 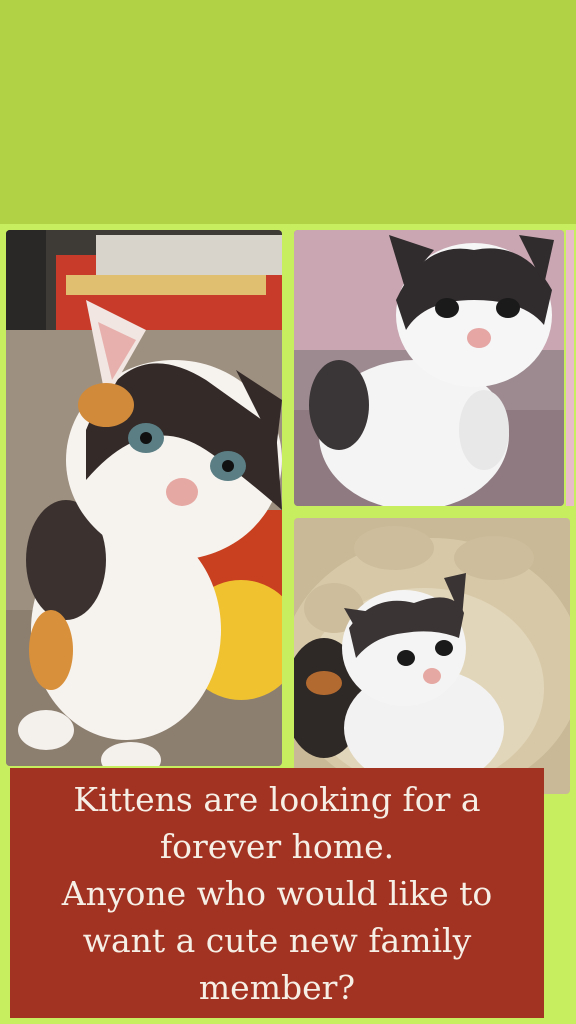 I want to click on photo-kittens-in-bed, so click(x=432, y=656).